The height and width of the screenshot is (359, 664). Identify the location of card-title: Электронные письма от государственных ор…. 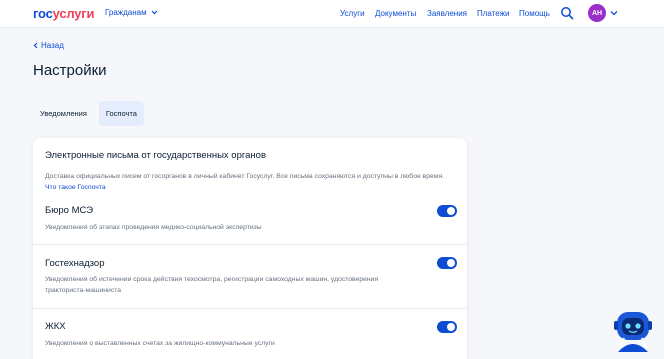
(155, 155).